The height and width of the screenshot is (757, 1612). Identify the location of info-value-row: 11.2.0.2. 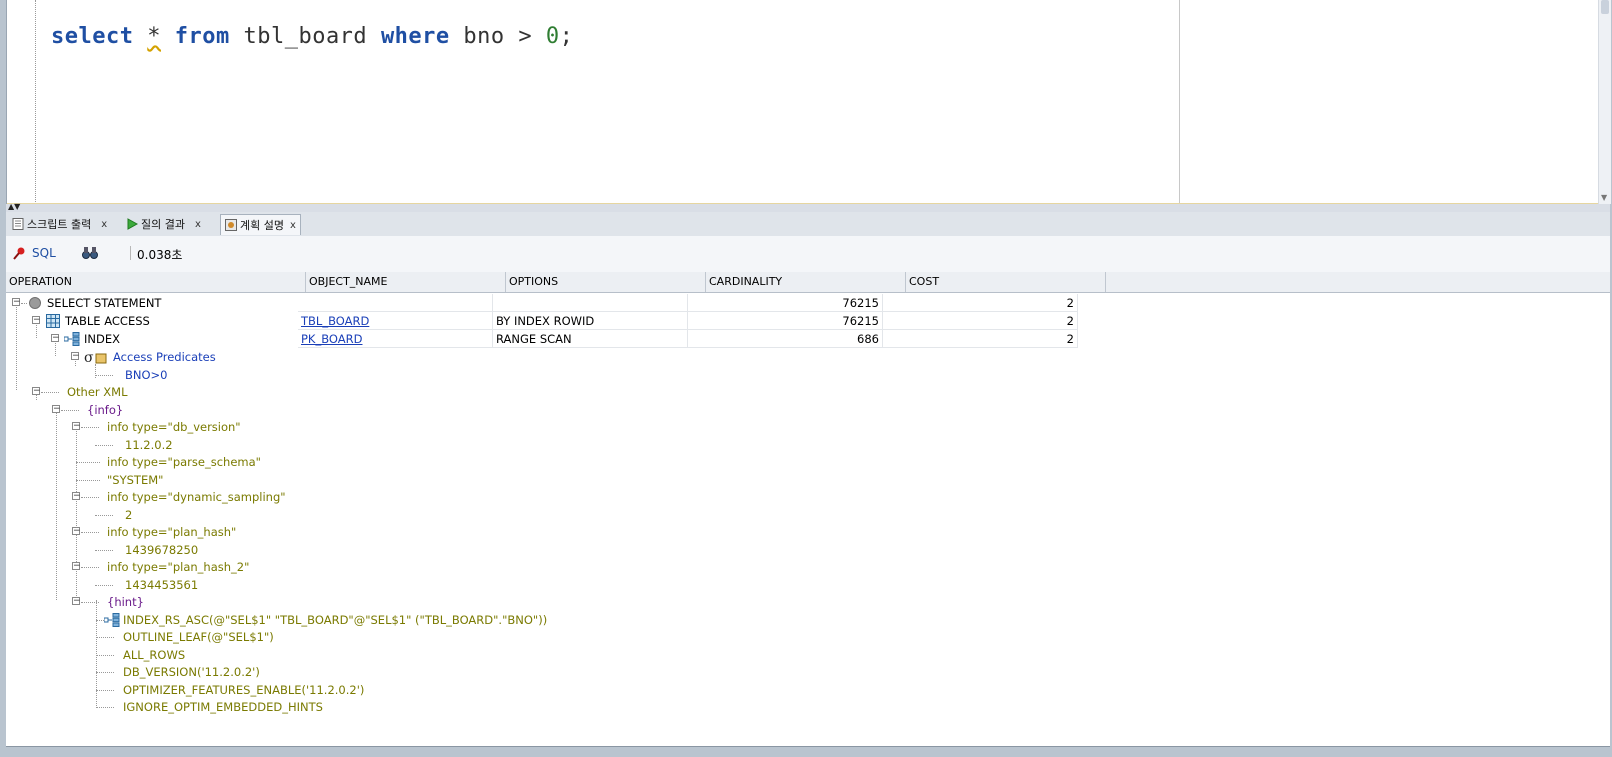
(808, 445).